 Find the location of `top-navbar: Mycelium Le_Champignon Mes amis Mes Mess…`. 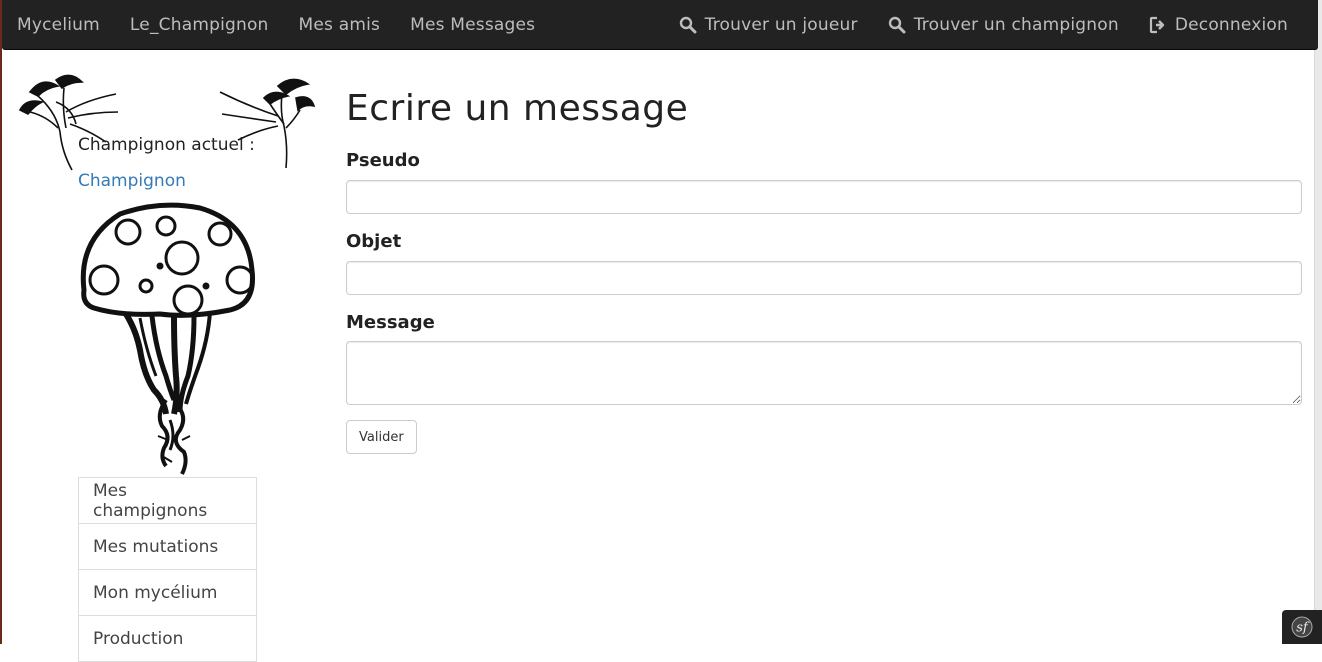

top-navbar: Mycelium Le_Champignon Mes amis Mes Mess… is located at coordinates (660, 25).